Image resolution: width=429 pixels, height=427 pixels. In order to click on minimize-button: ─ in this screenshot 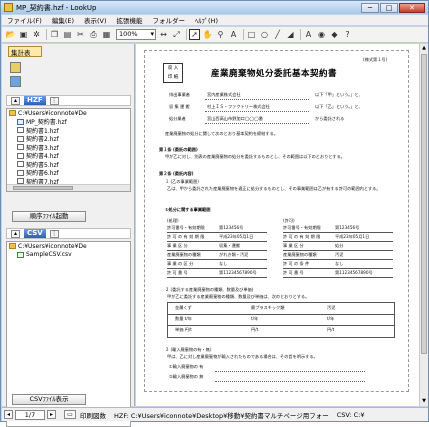, I will do `click(370, 7)`.